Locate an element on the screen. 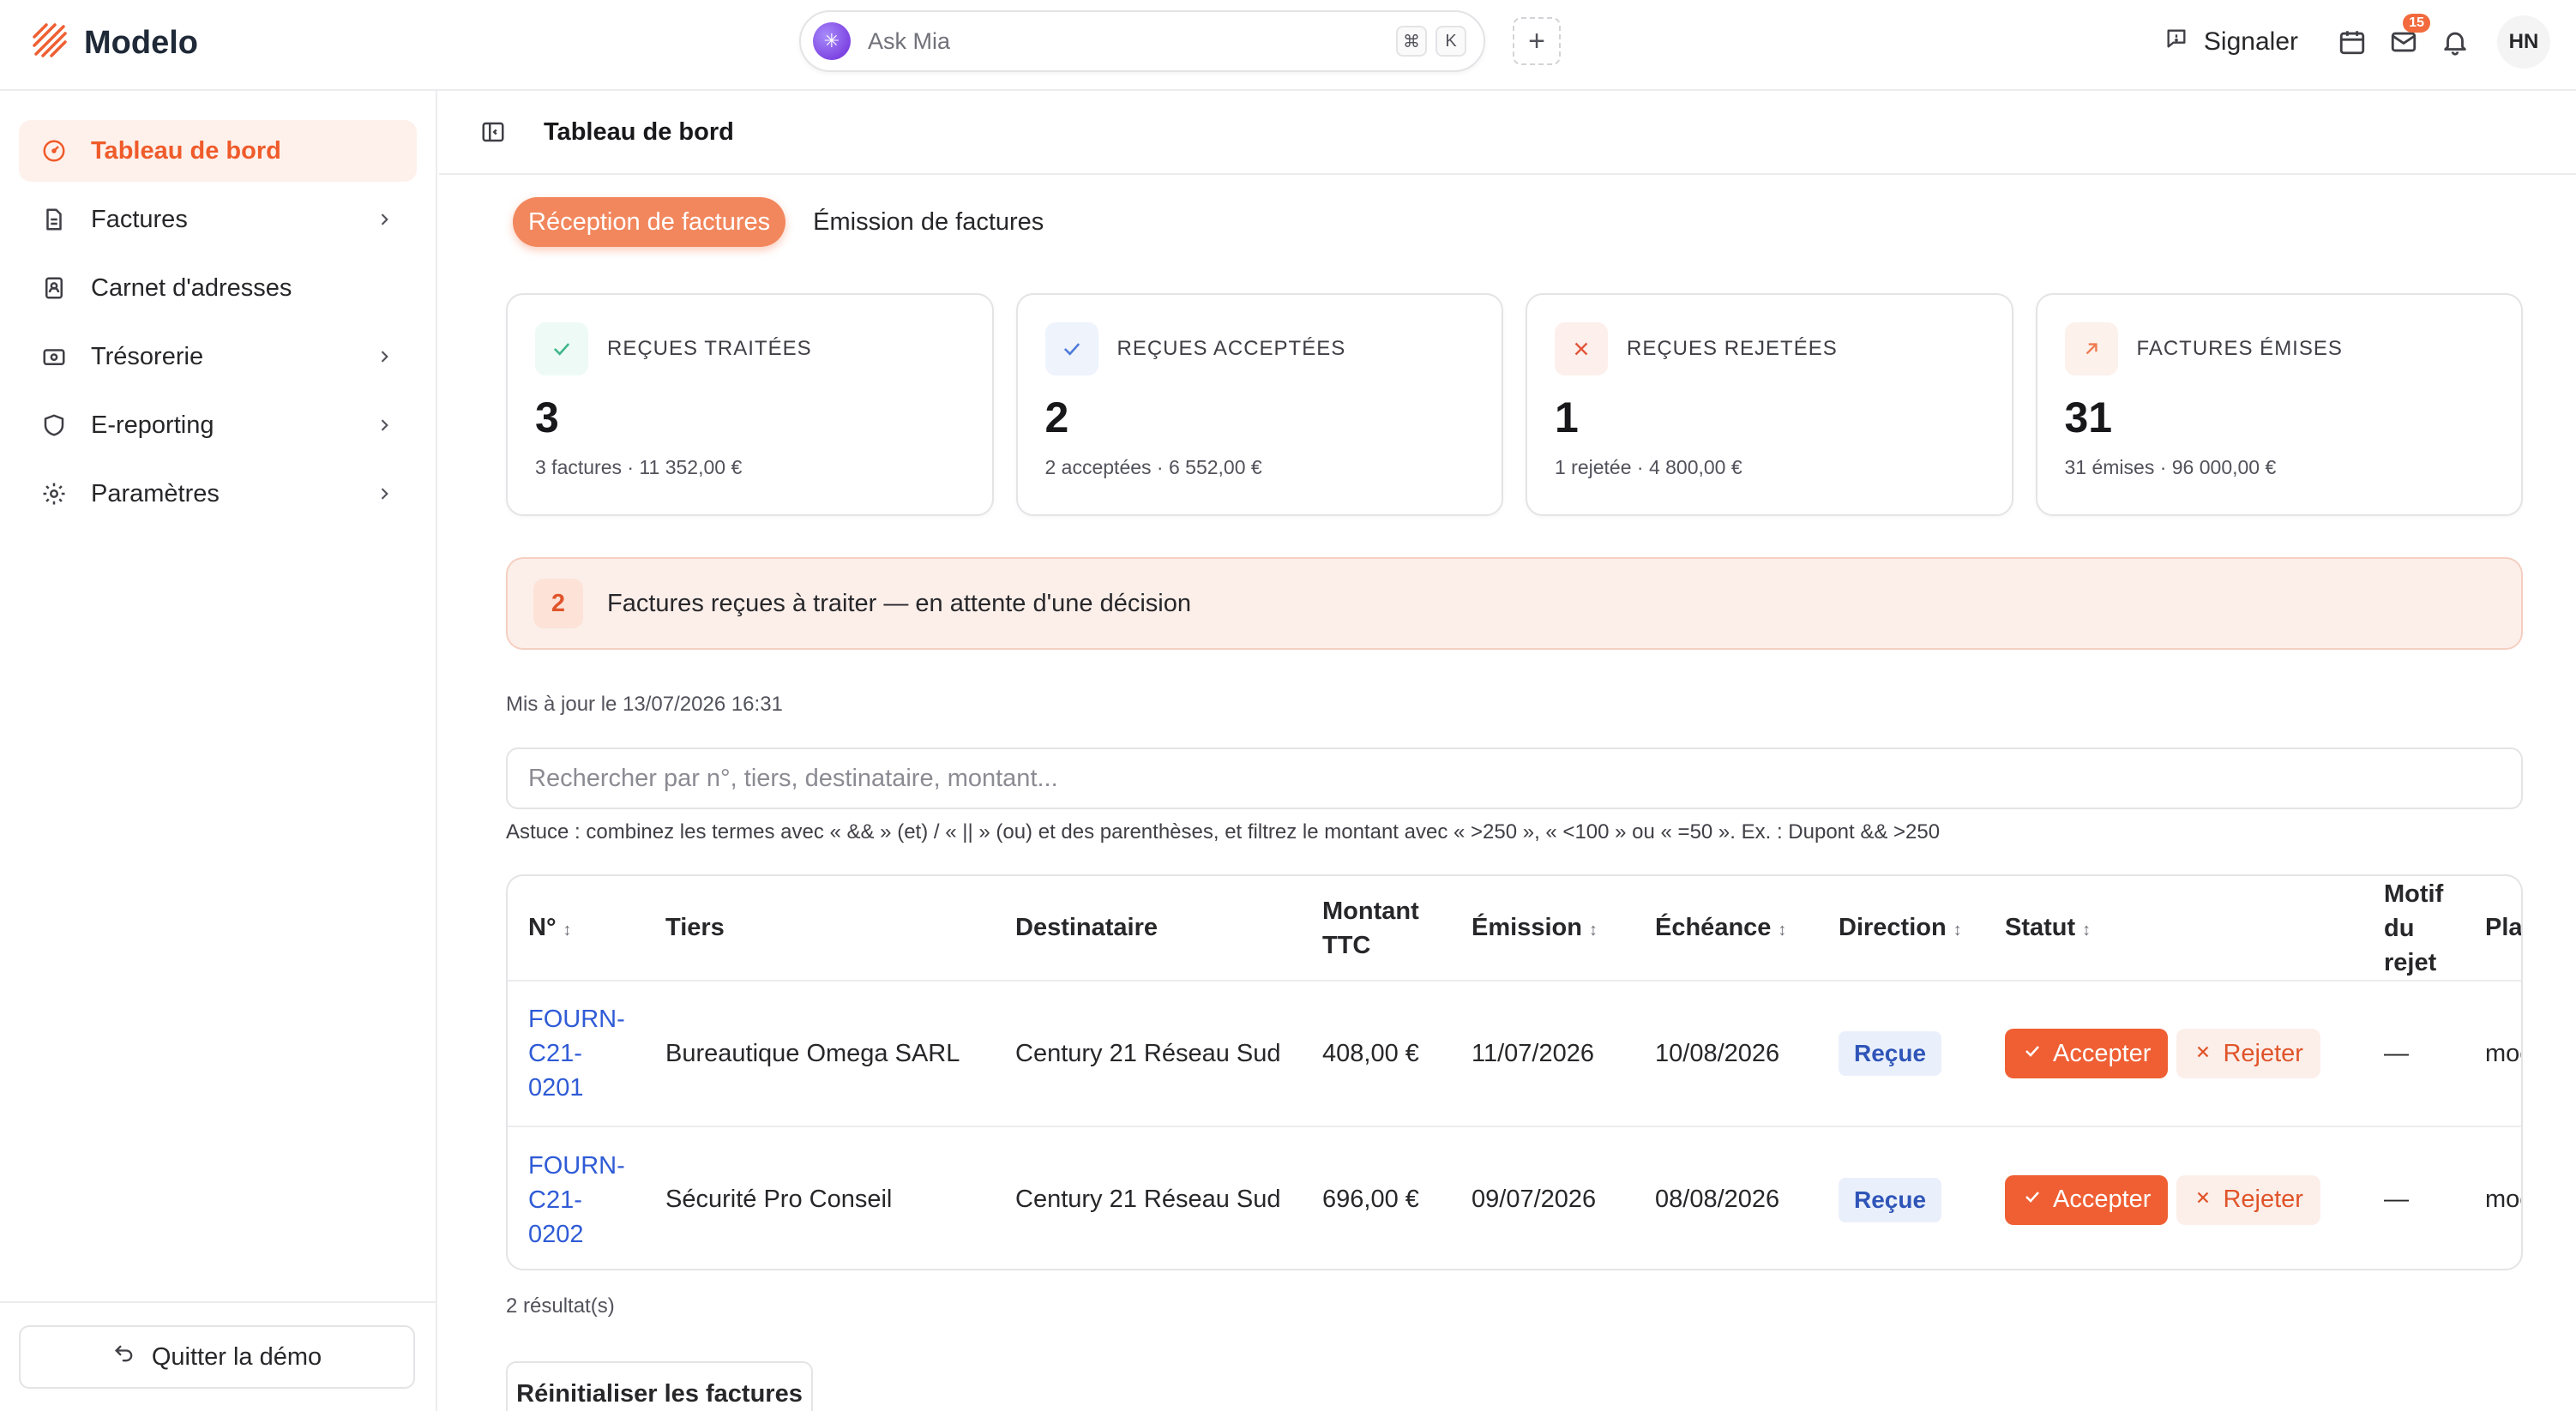 This screenshot has height=1411, width=2576. shortcut-key-k: K is located at coordinates (1450, 41).